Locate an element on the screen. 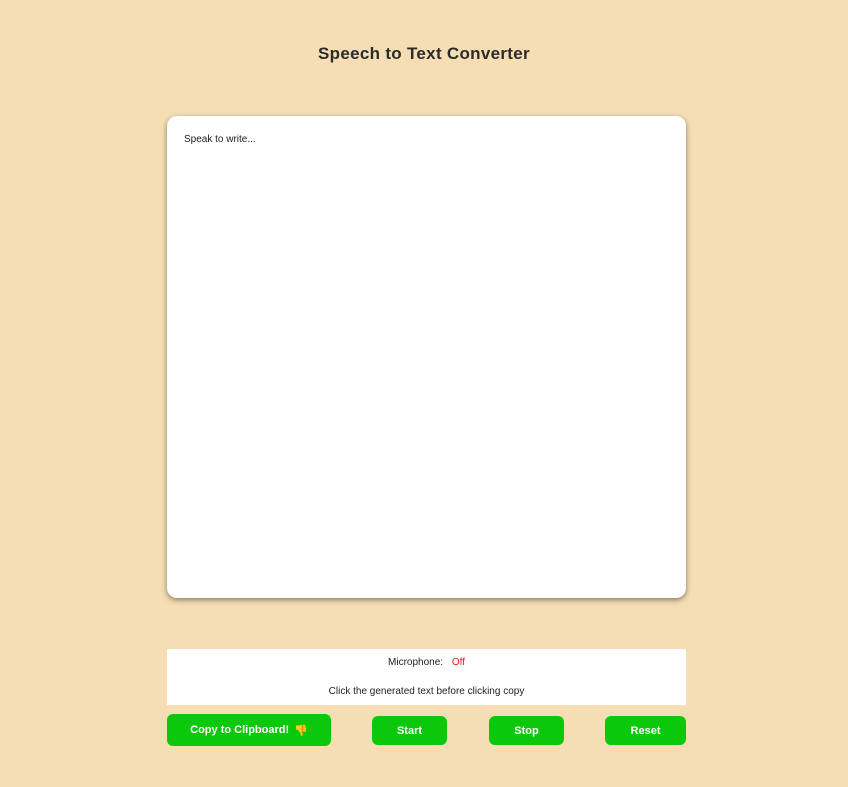  reset-button-label: Reset is located at coordinates (645, 730).